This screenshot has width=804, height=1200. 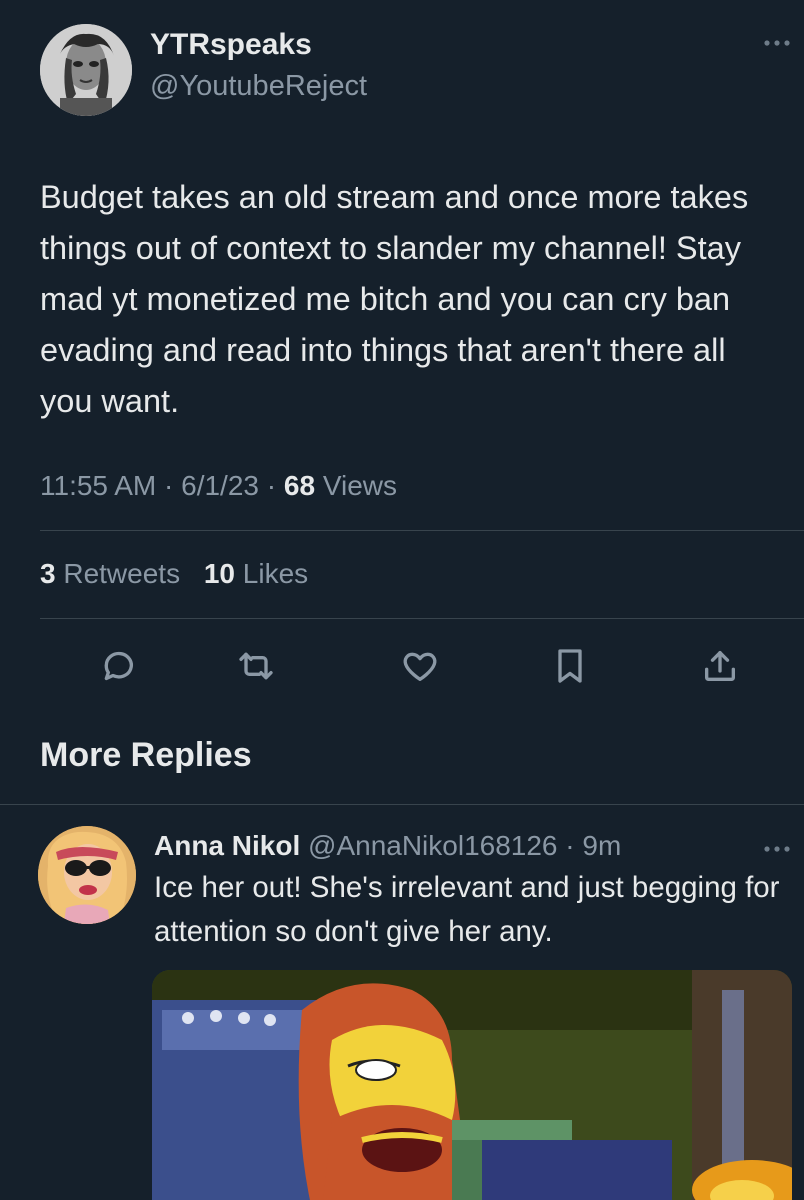 I want to click on section-title: More Replies, so click(x=146, y=755).